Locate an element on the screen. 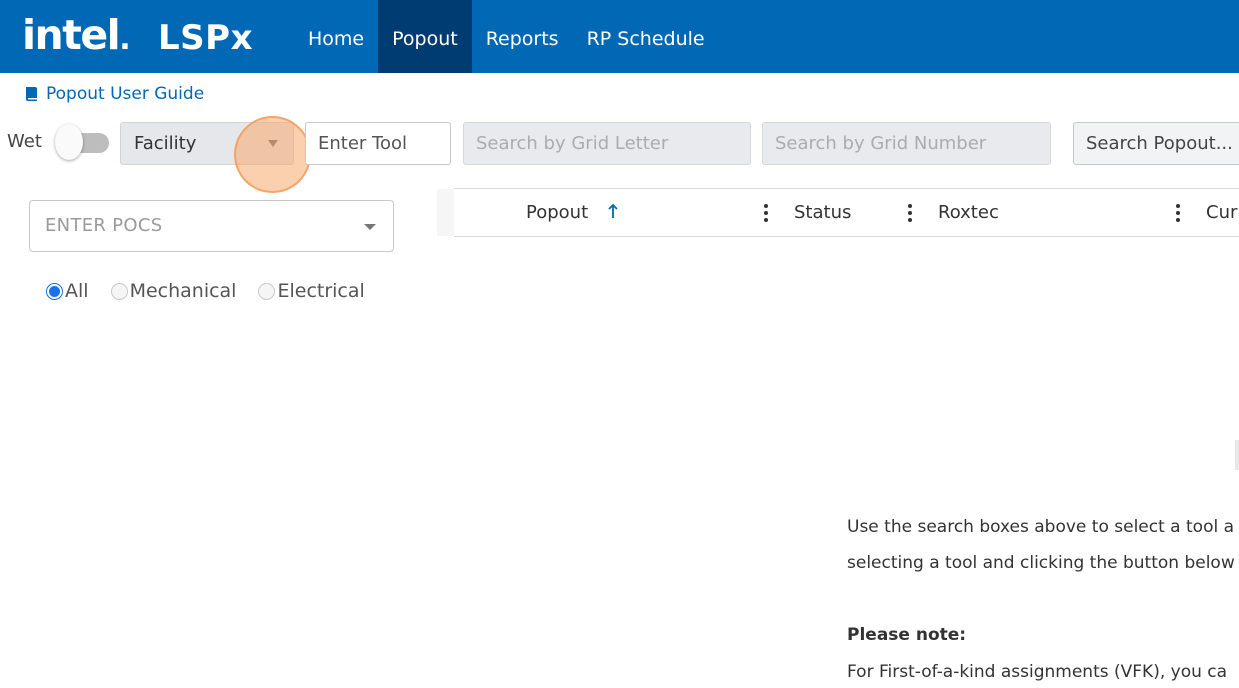 This screenshot has width=1239, height=688. popout-user-guide-link: Popout User Guide is located at coordinates (114, 94).